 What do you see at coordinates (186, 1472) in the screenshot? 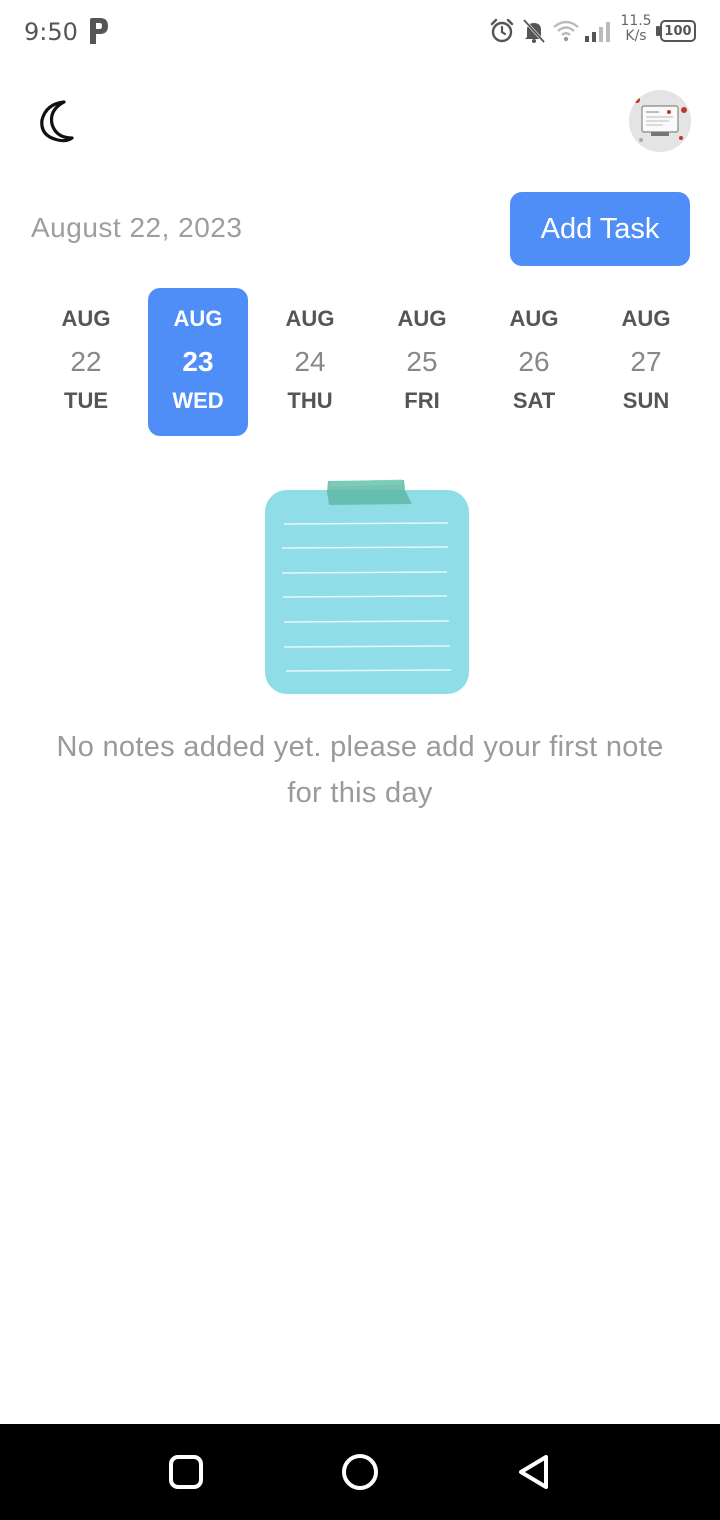
I see `square-icon` at bounding box center [186, 1472].